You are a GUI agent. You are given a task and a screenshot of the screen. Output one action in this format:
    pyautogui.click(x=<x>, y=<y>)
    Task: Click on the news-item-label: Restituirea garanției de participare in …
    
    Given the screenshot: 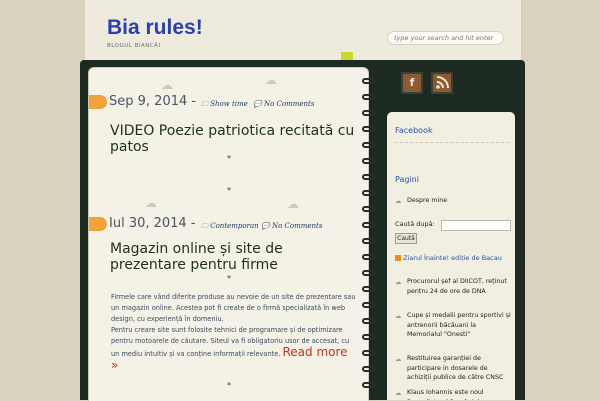 What is the action you would take?
    pyautogui.click(x=459, y=368)
    